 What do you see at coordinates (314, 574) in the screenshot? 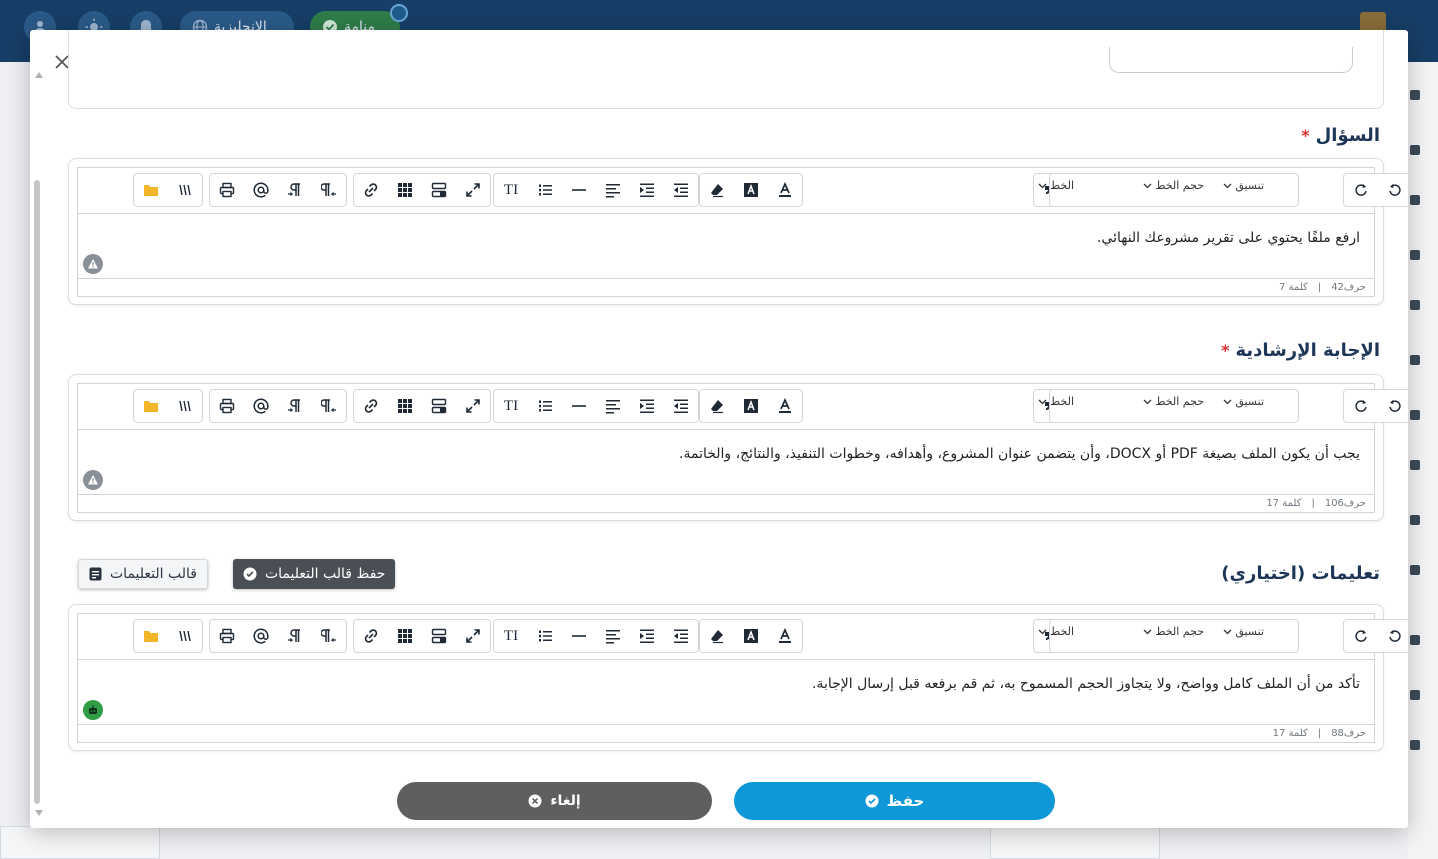
I see `save-instructions-template-button: حفظ قالب التعليمات` at bounding box center [314, 574].